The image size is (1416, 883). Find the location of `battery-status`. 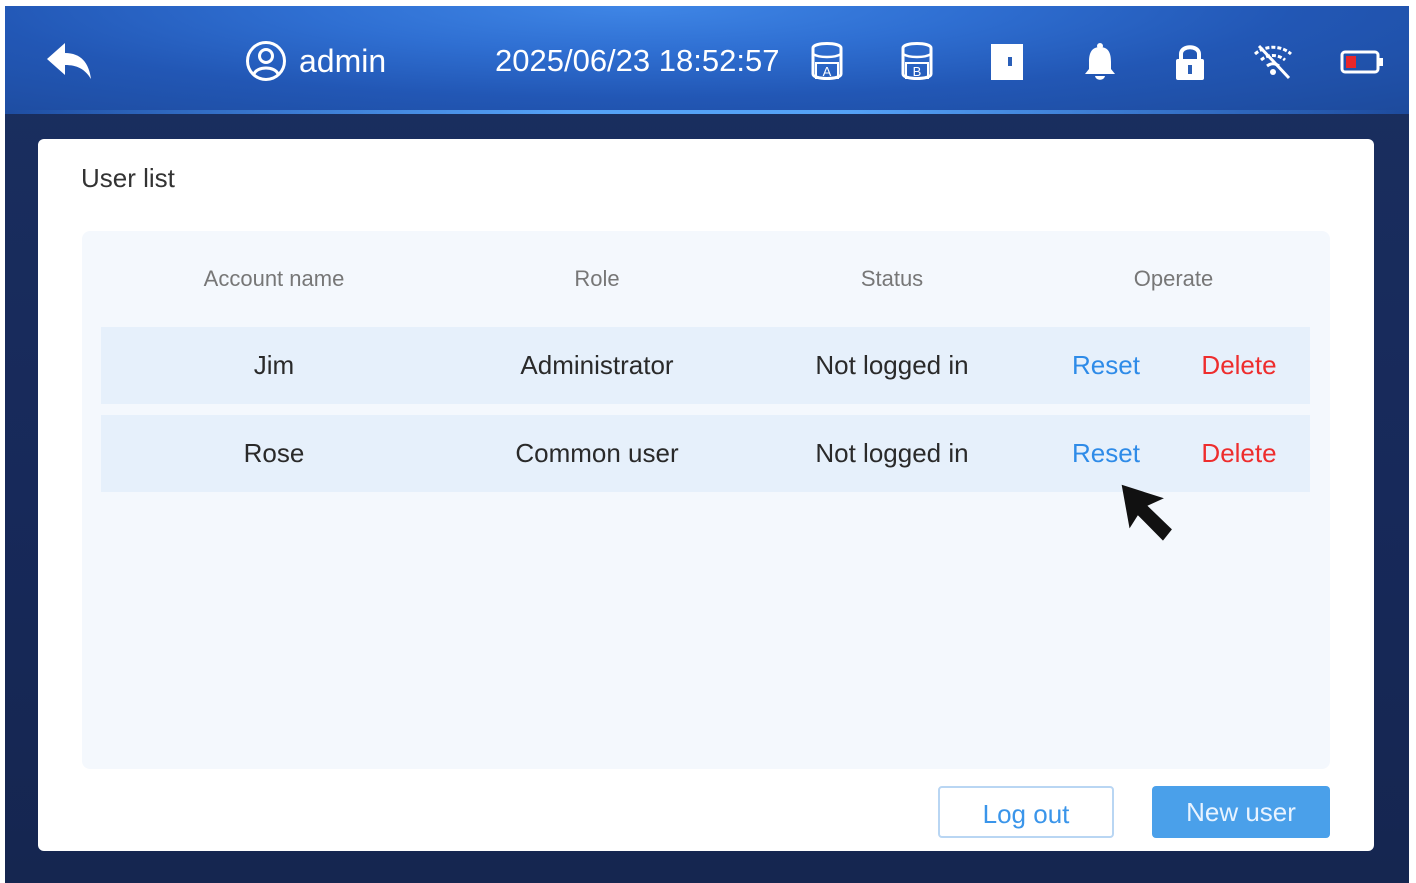

battery-status is located at coordinates (1362, 62).